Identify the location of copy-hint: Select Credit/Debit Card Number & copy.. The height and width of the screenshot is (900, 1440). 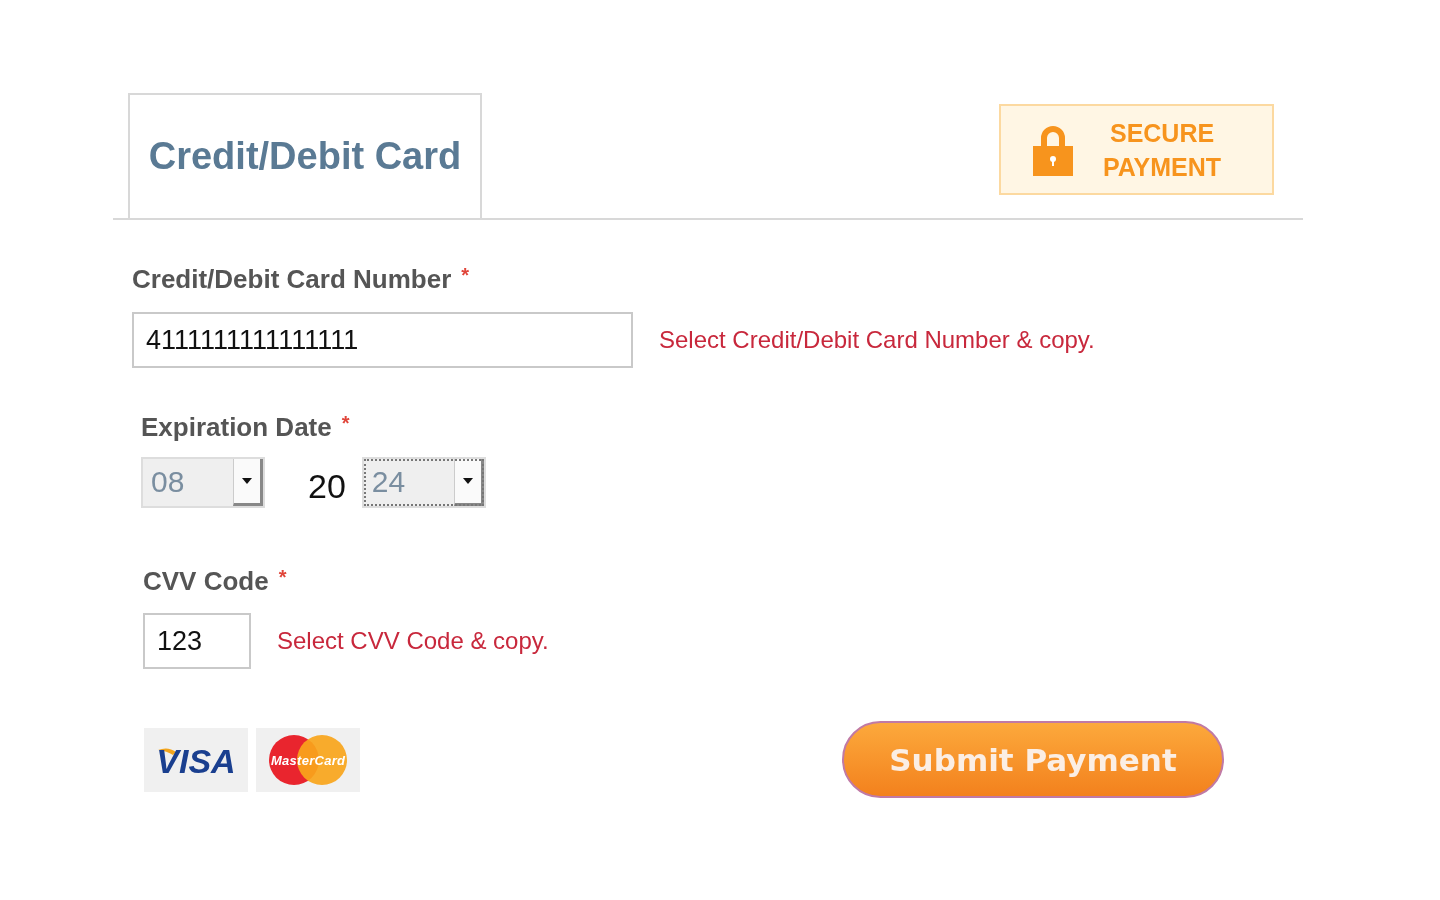
(877, 340).